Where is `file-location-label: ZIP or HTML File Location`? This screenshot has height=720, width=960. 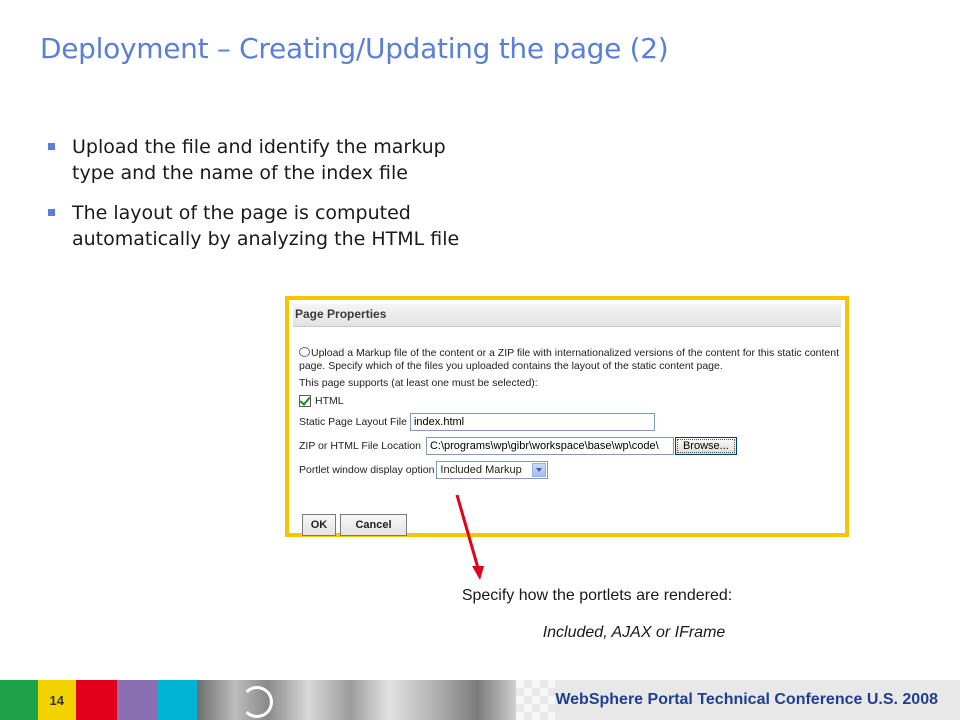
file-location-label: ZIP or HTML File Location is located at coordinates (360, 446).